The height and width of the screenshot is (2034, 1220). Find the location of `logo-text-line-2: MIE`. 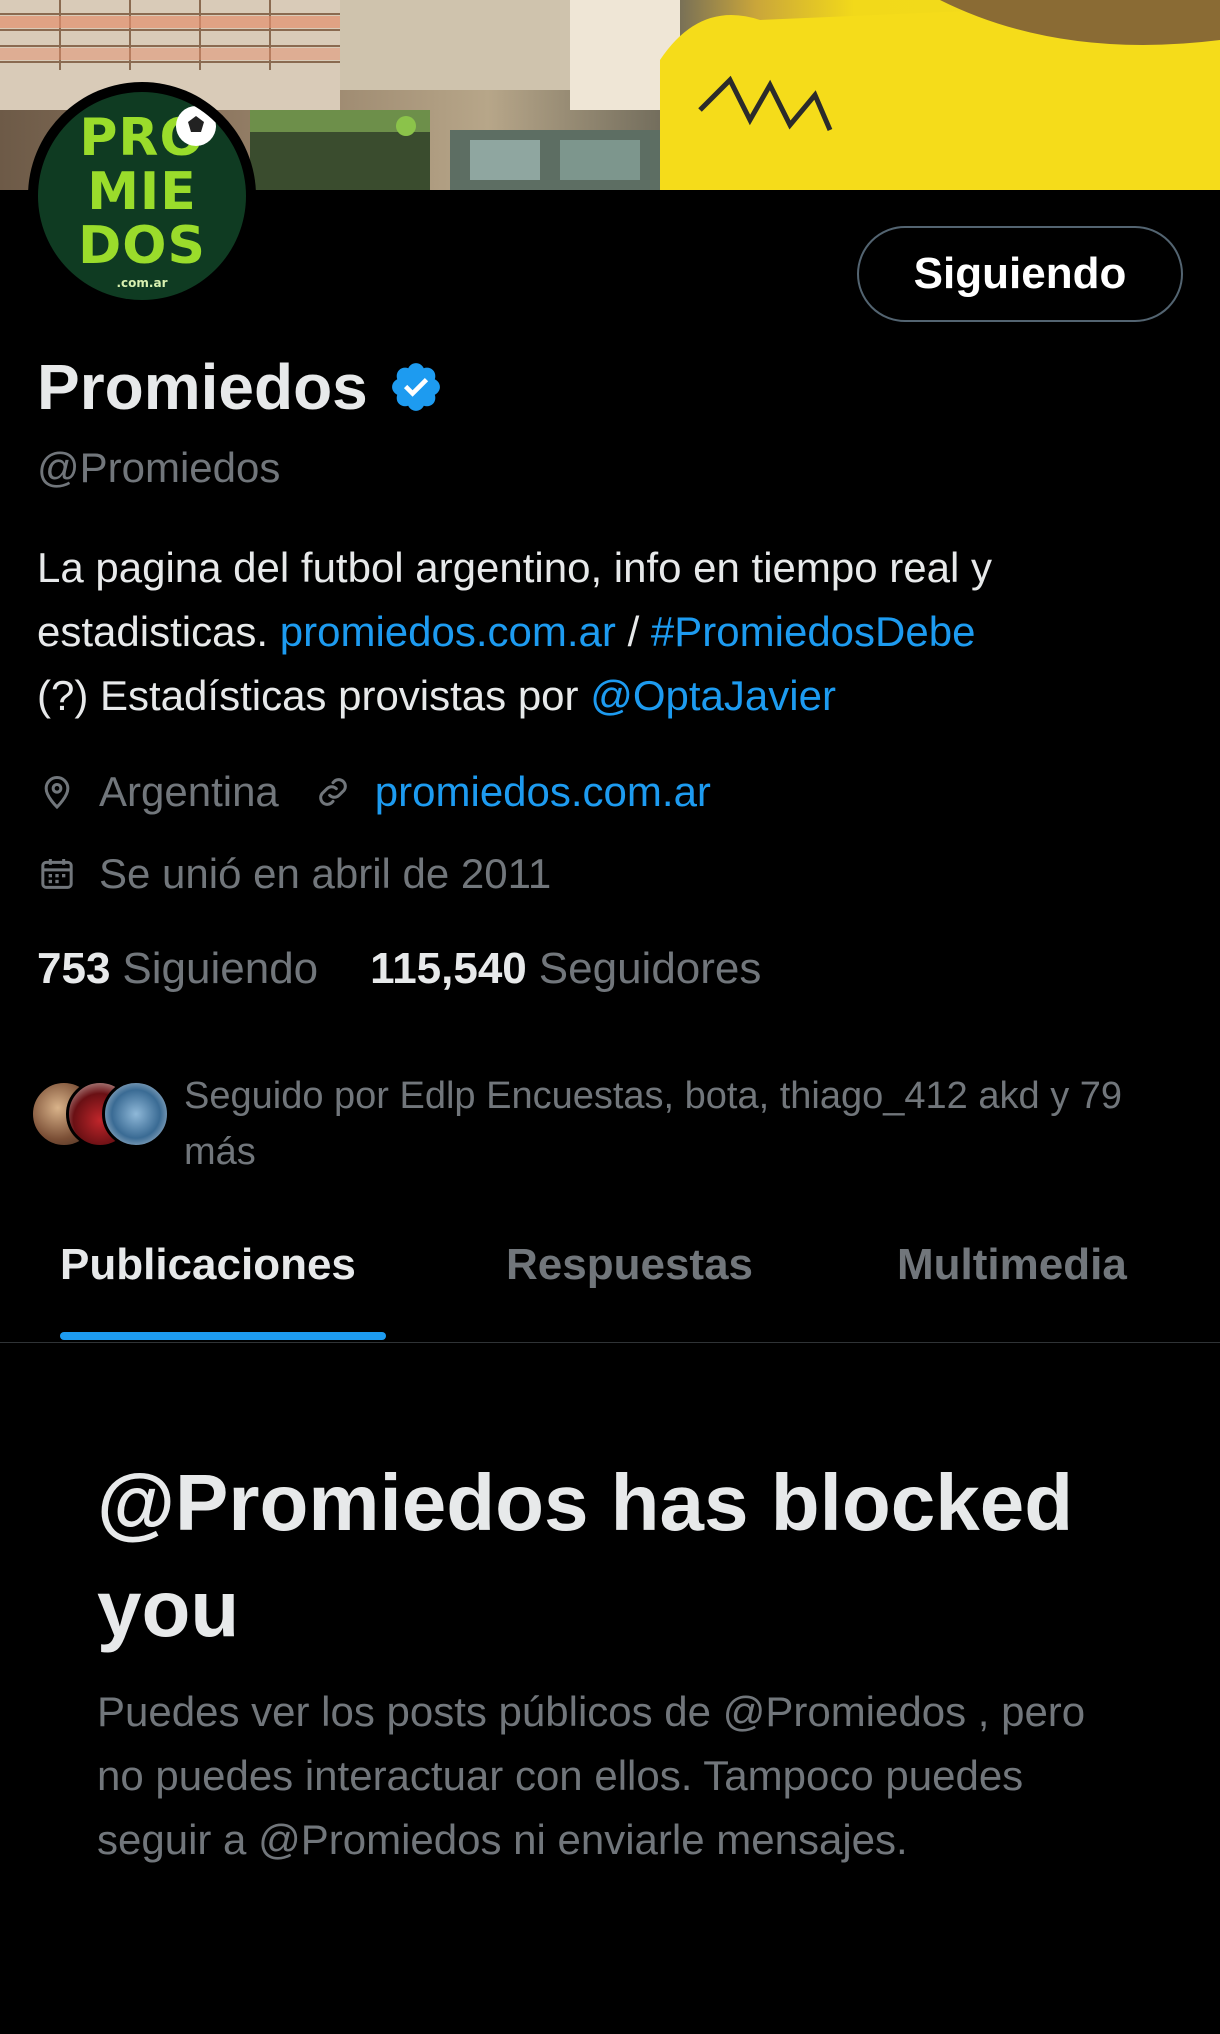

logo-text-line-2: MIE is located at coordinates (142, 192).